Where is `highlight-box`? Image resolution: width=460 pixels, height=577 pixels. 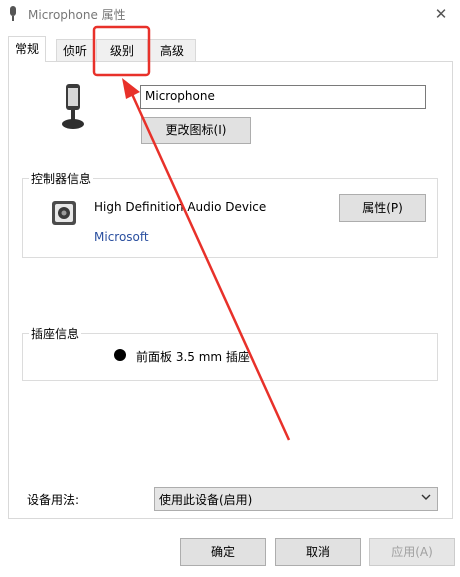
highlight-box is located at coordinates (121, 51).